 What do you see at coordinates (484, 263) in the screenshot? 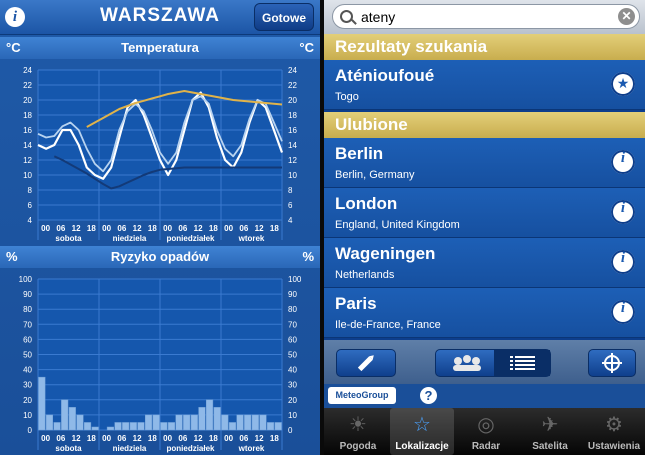
I see `list-item-favorite: Wageningen Netherlands i` at bounding box center [484, 263].